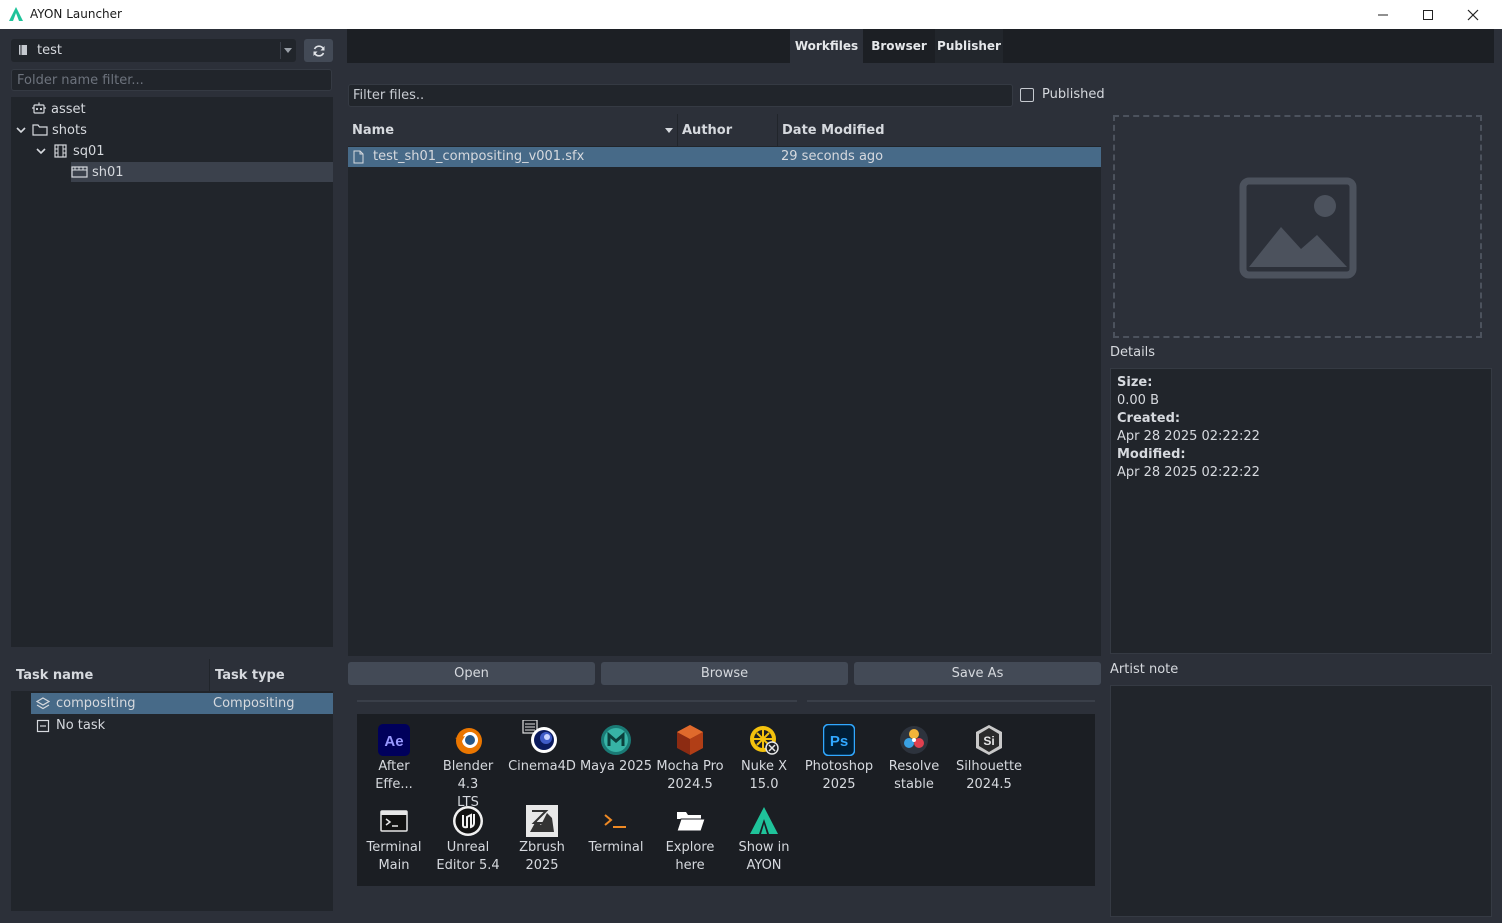 The image size is (1502, 923). I want to click on app-label: Silhouette, so click(989, 766).